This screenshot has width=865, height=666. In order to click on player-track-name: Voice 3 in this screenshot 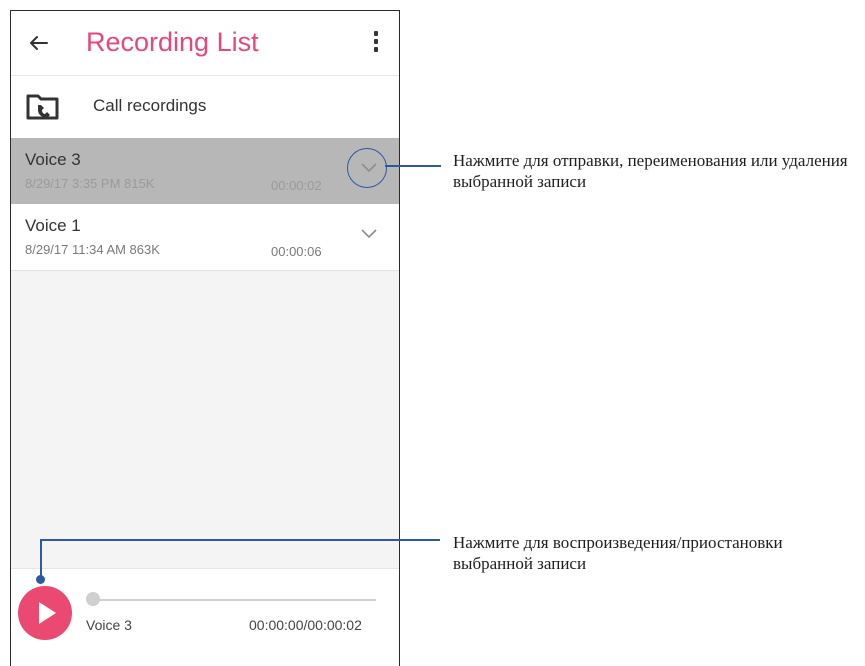, I will do `click(109, 625)`.